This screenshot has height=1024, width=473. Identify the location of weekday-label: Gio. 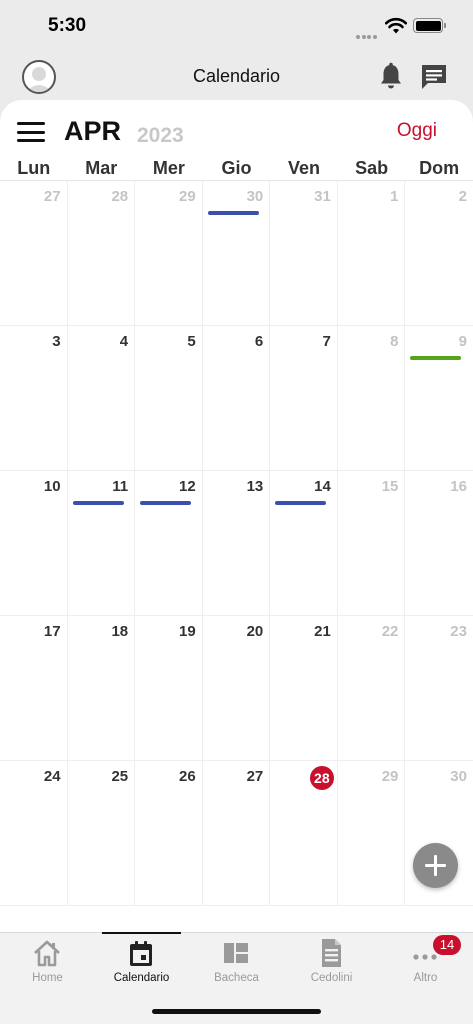
(236, 168).